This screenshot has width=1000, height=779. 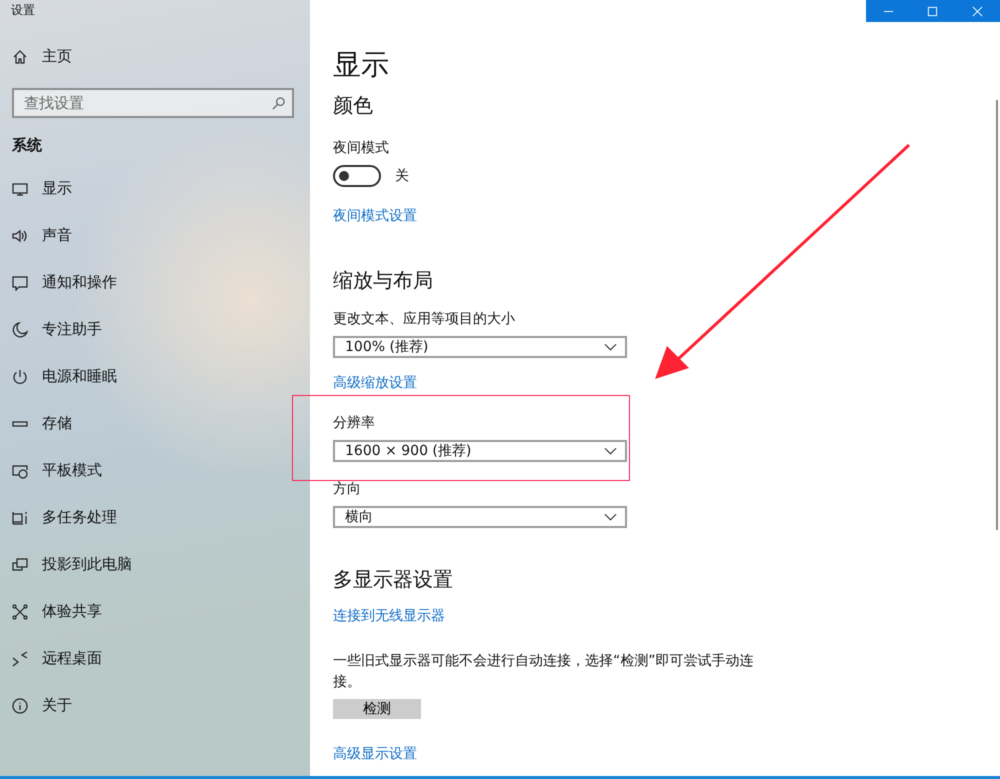 I want to click on share-icon, so click(x=20, y=612).